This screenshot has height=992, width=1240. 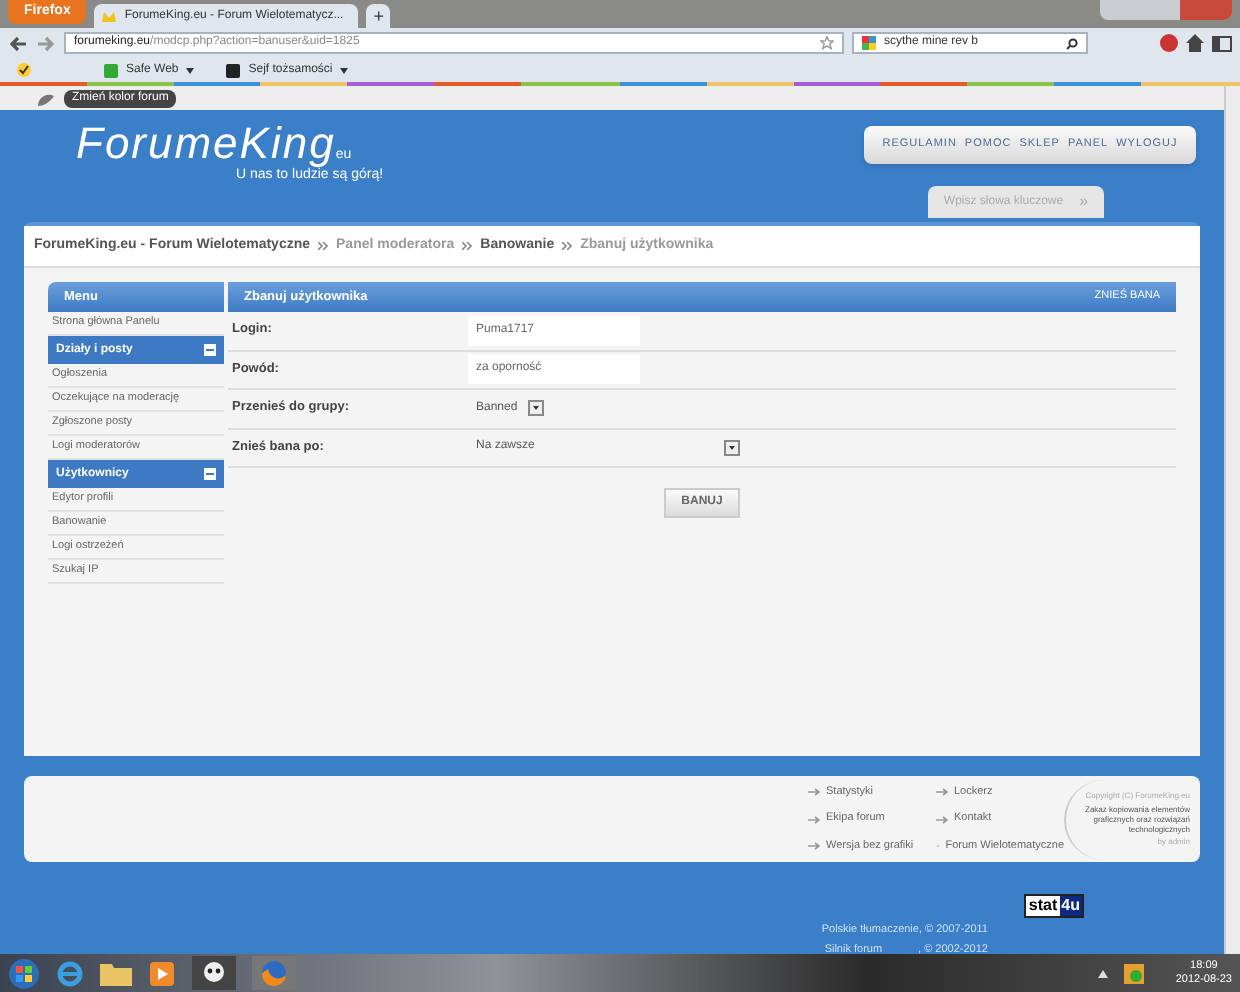 What do you see at coordinates (869, 43) in the screenshot?
I see `google-logo-icon` at bounding box center [869, 43].